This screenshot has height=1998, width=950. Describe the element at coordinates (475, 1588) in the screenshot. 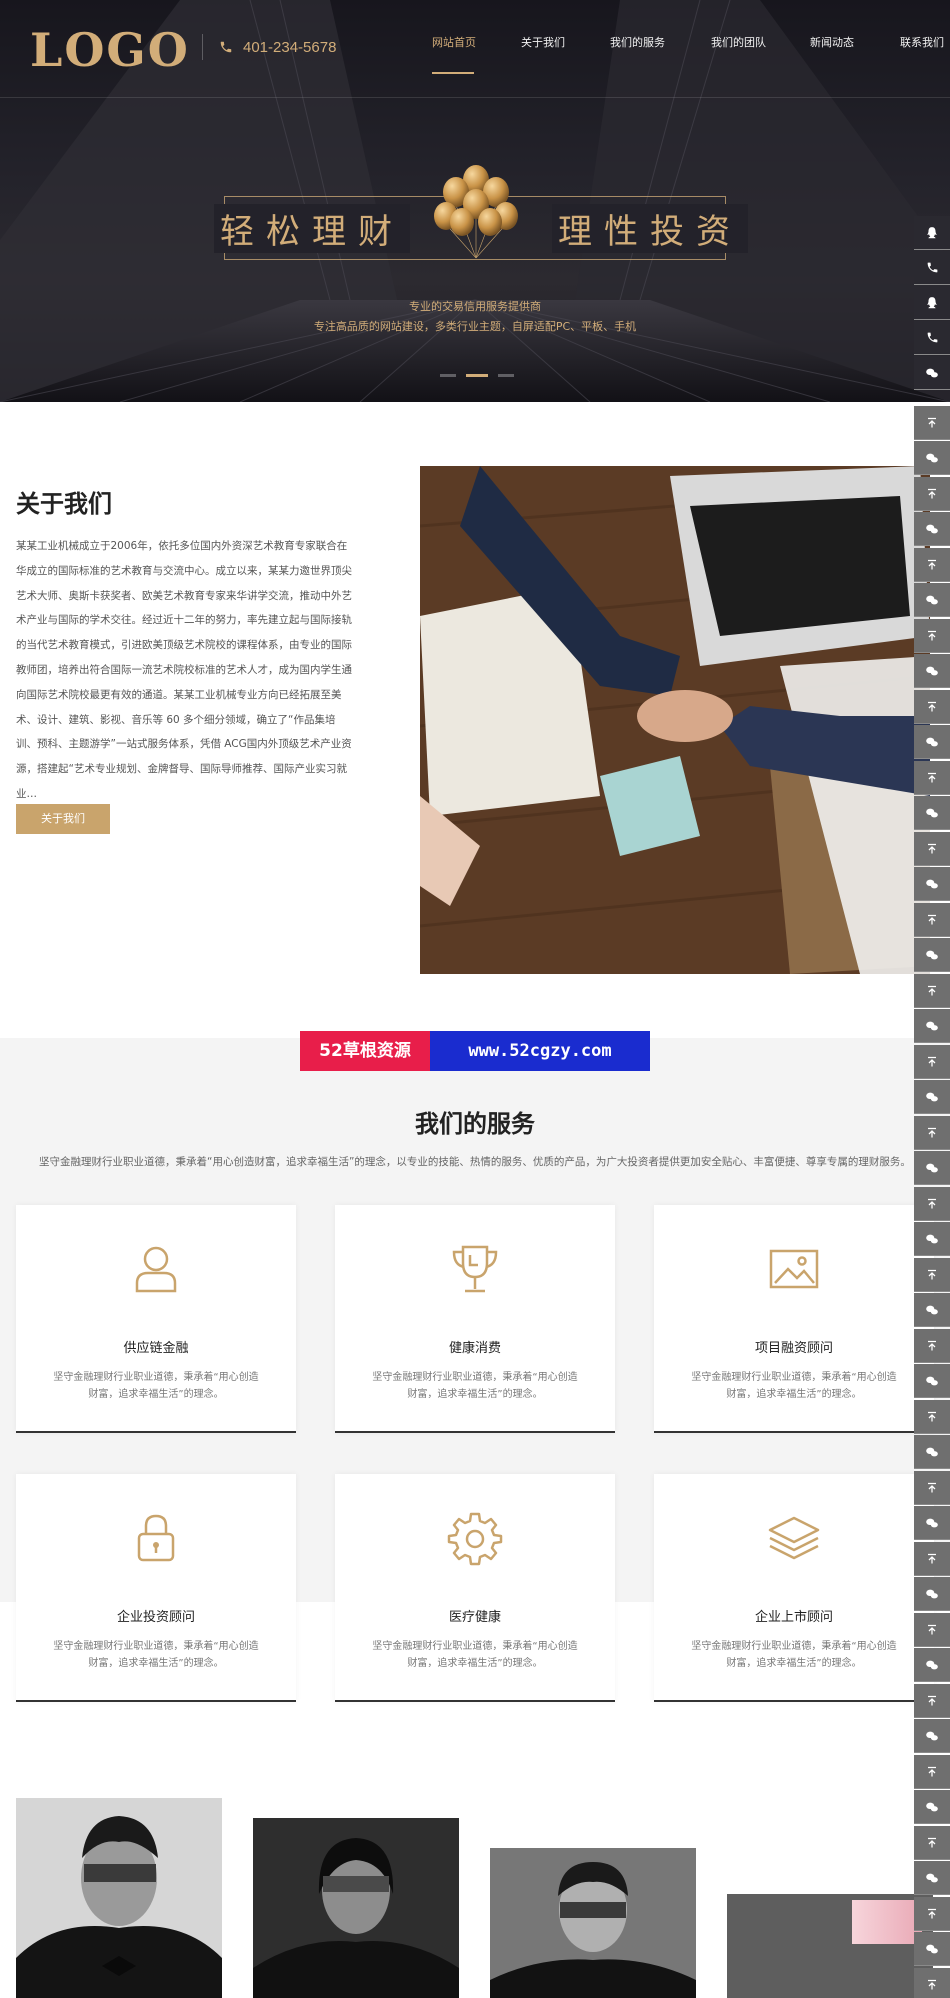

I see `service-card: 医疗健康 坚守金融理财行业职业道德，秉承着“用心创造财富，追求幸福生活”的理念。` at that location.